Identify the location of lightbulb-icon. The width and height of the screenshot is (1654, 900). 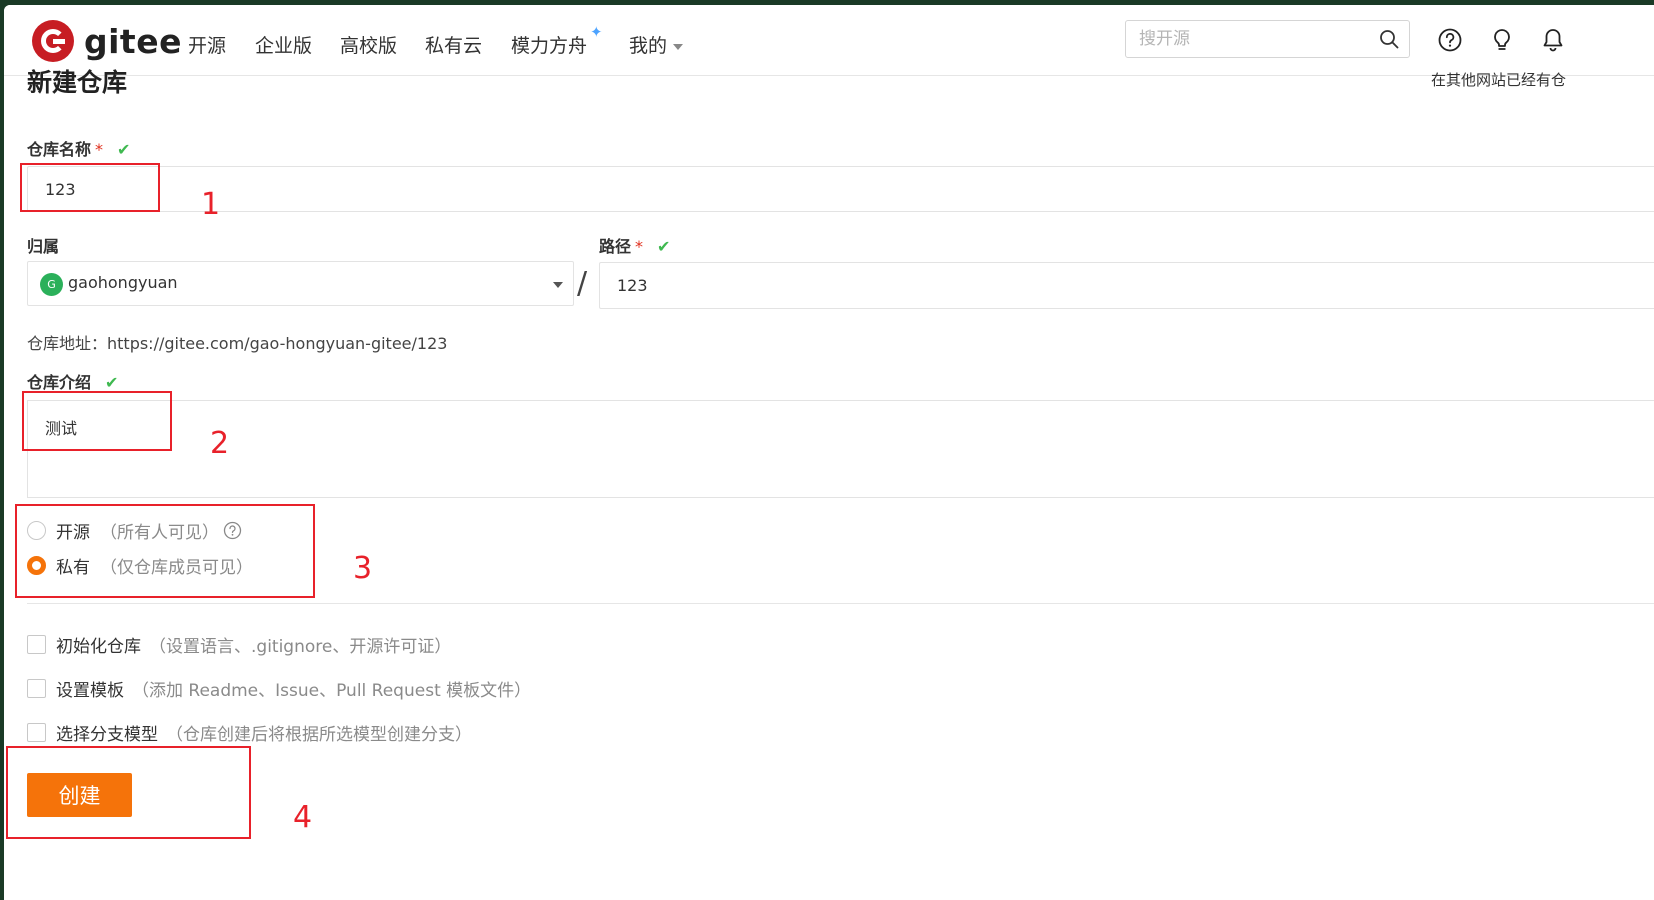
(1502, 40).